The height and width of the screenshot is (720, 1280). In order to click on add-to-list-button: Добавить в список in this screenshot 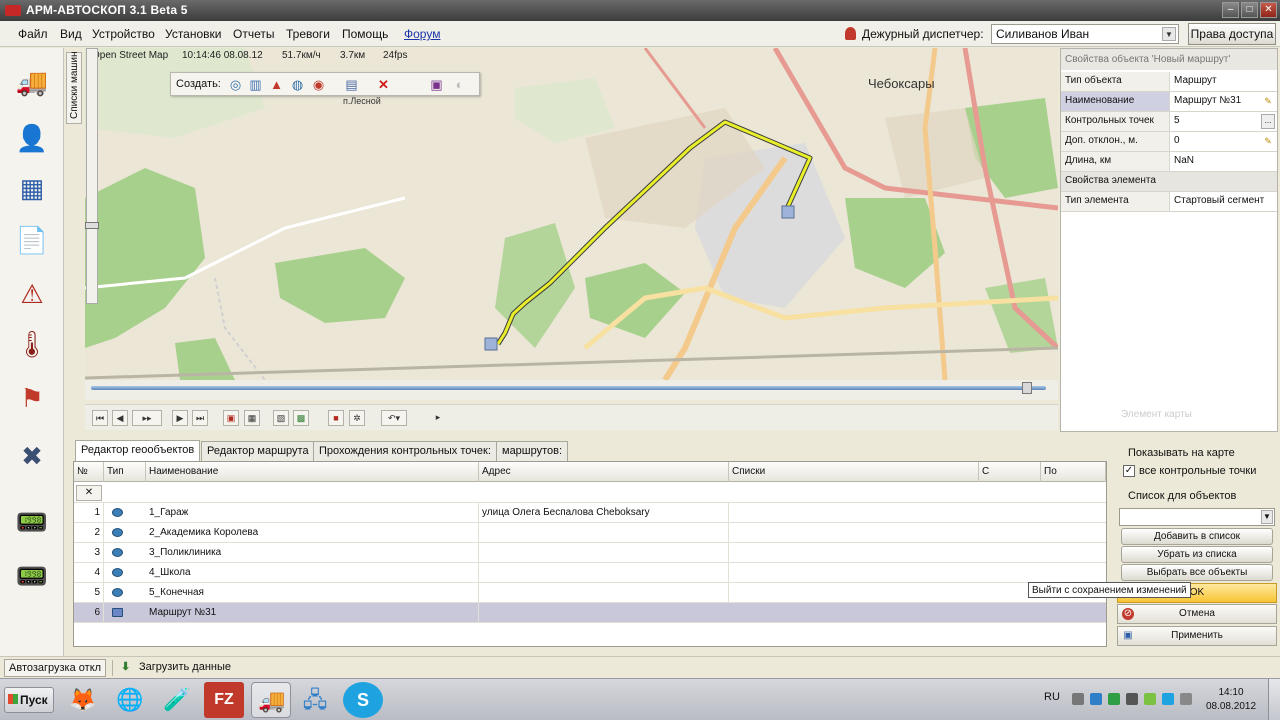, I will do `click(1197, 536)`.